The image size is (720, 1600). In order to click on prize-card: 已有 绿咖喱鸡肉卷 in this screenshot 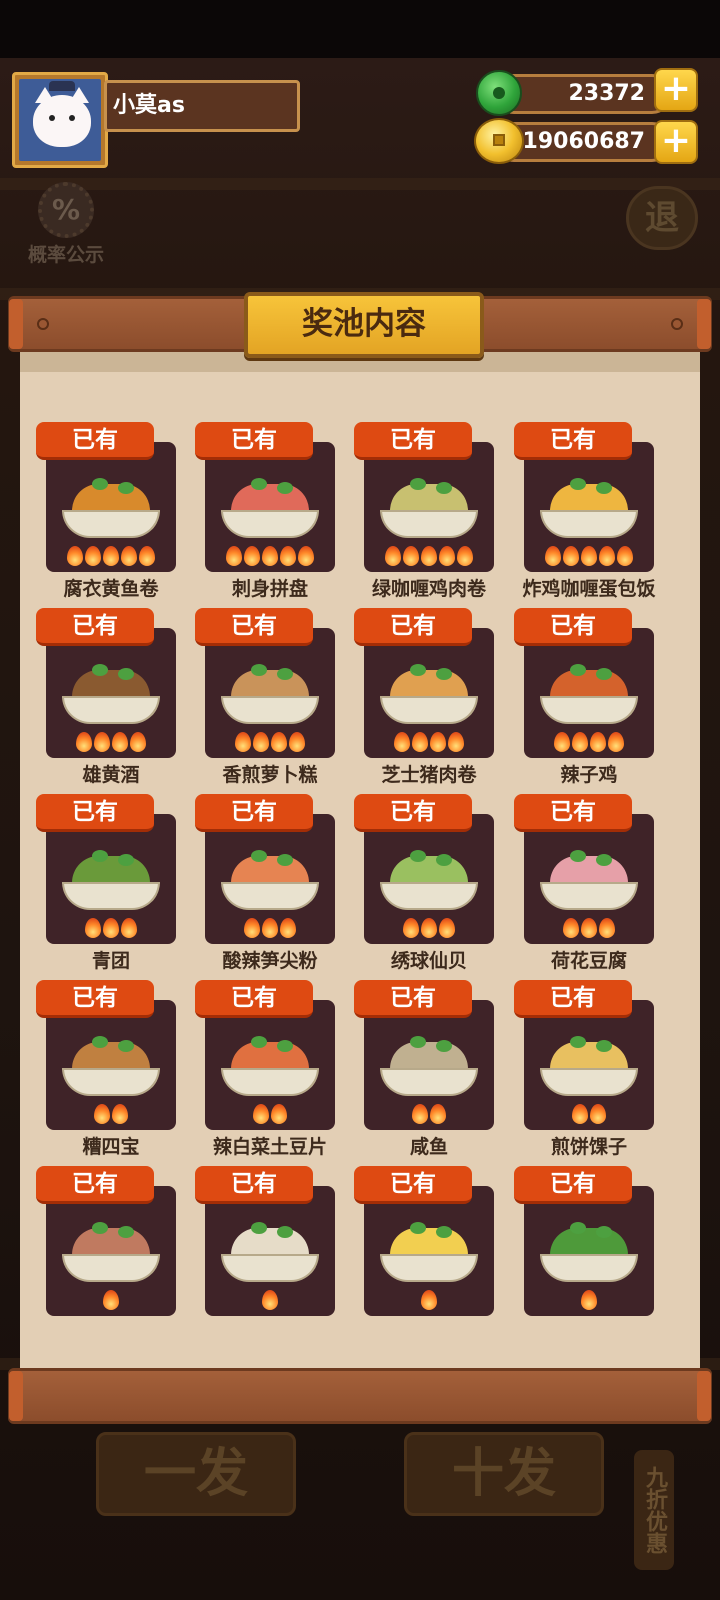, I will do `click(429, 515)`.